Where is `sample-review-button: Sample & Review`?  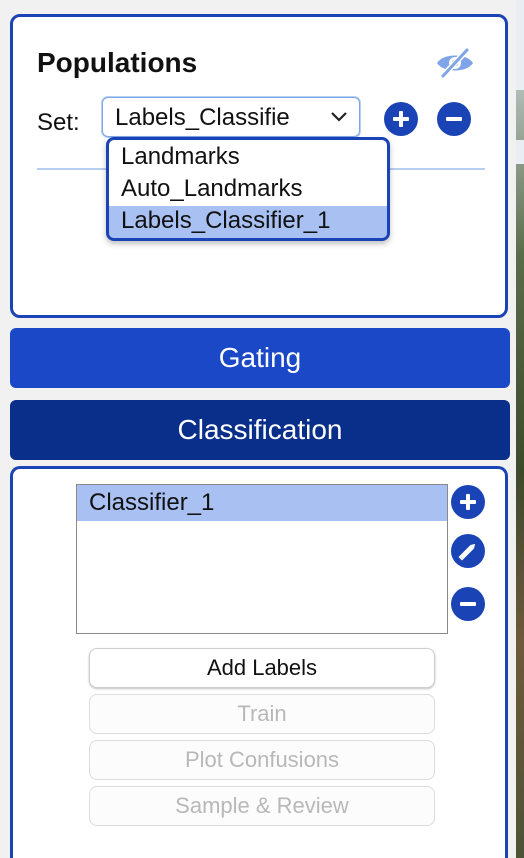
sample-review-button: Sample & Review is located at coordinates (262, 806).